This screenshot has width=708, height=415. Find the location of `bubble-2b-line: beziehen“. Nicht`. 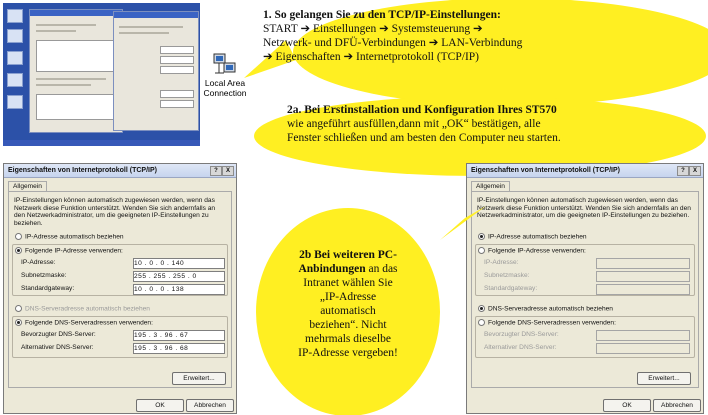

bubble-2b-line: beziehen“. Nicht is located at coordinates (348, 325).